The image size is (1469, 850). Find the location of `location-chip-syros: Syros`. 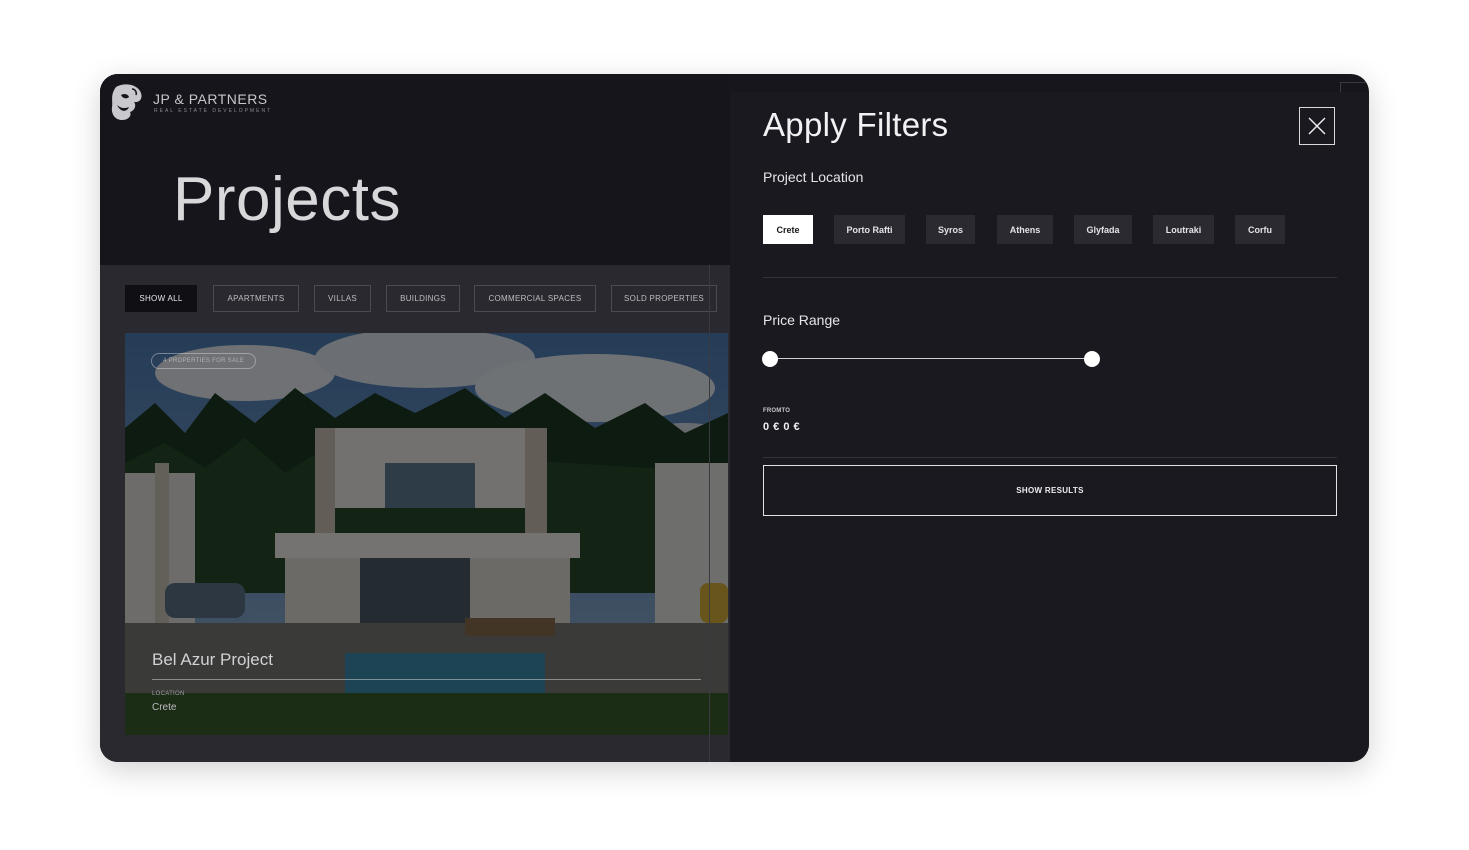

location-chip-syros: Syros is located at coordinates (950, 229).